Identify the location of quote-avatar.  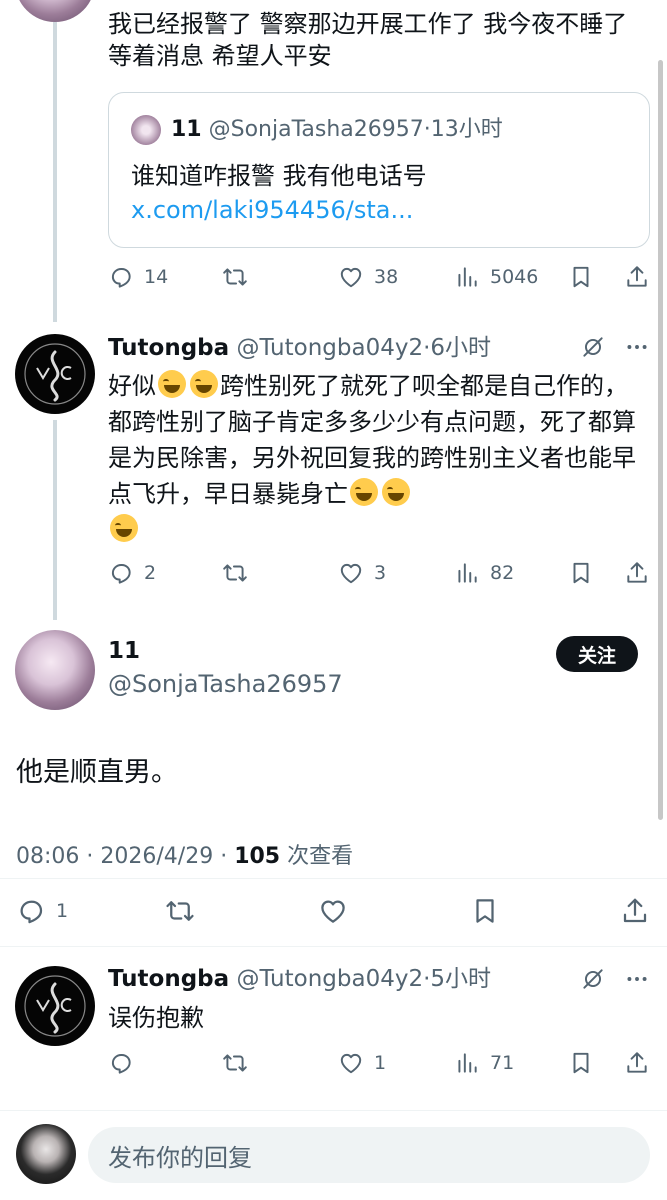
(146, 130).